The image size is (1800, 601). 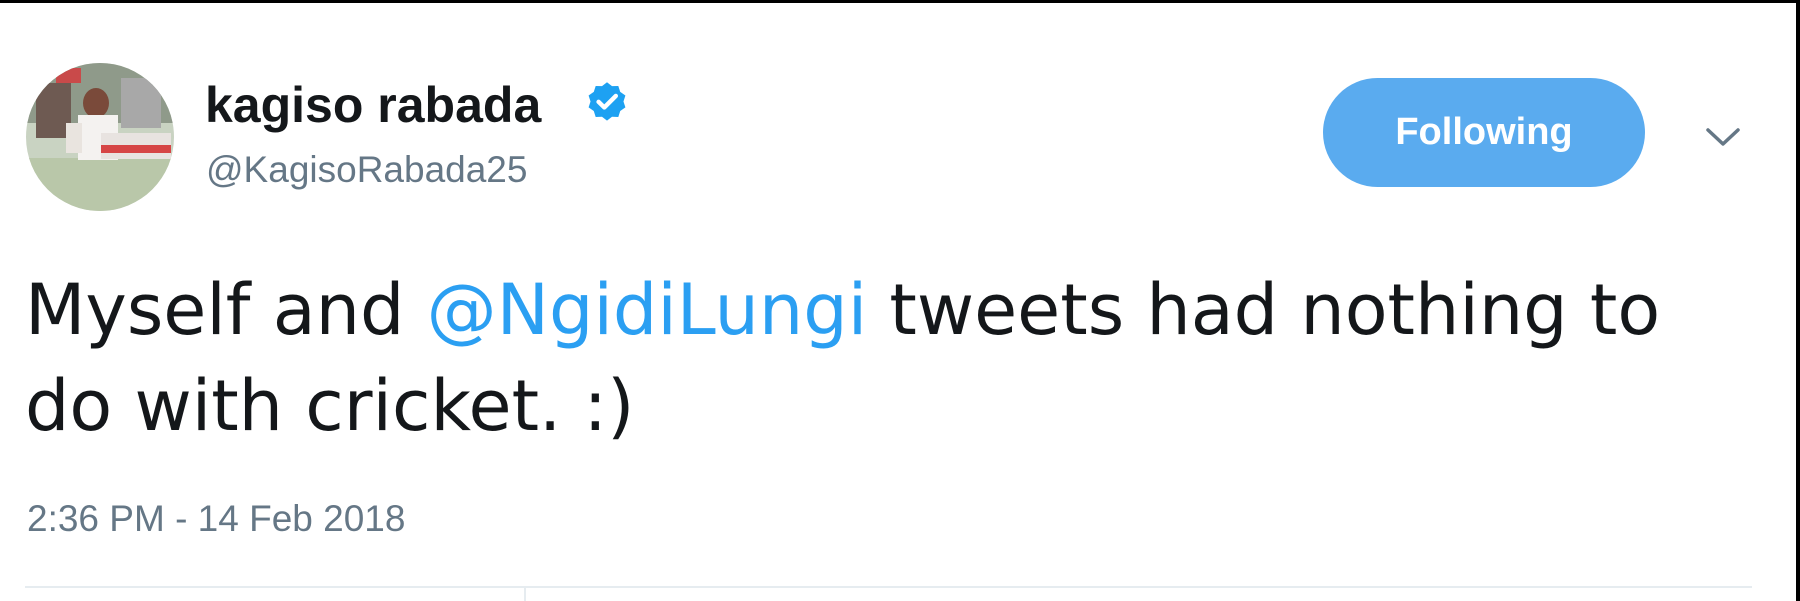 I want to click on screenshot-frame-right, so click(x=1798, y=300).